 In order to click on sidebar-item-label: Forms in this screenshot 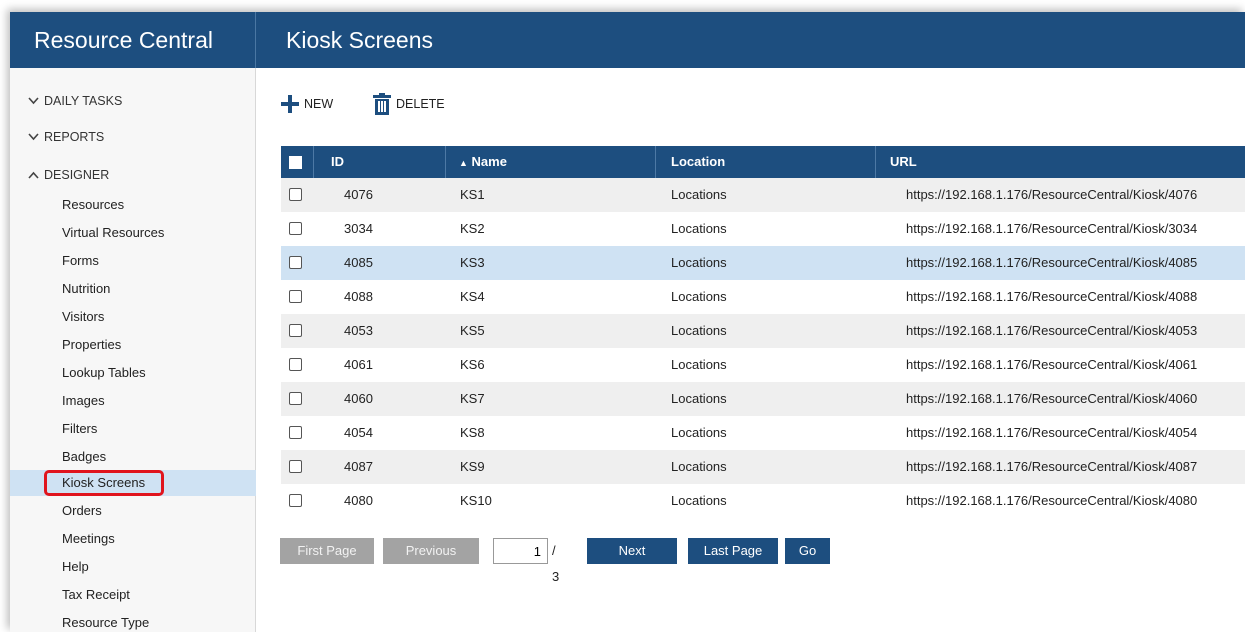, I will do `click(80, 260)`.